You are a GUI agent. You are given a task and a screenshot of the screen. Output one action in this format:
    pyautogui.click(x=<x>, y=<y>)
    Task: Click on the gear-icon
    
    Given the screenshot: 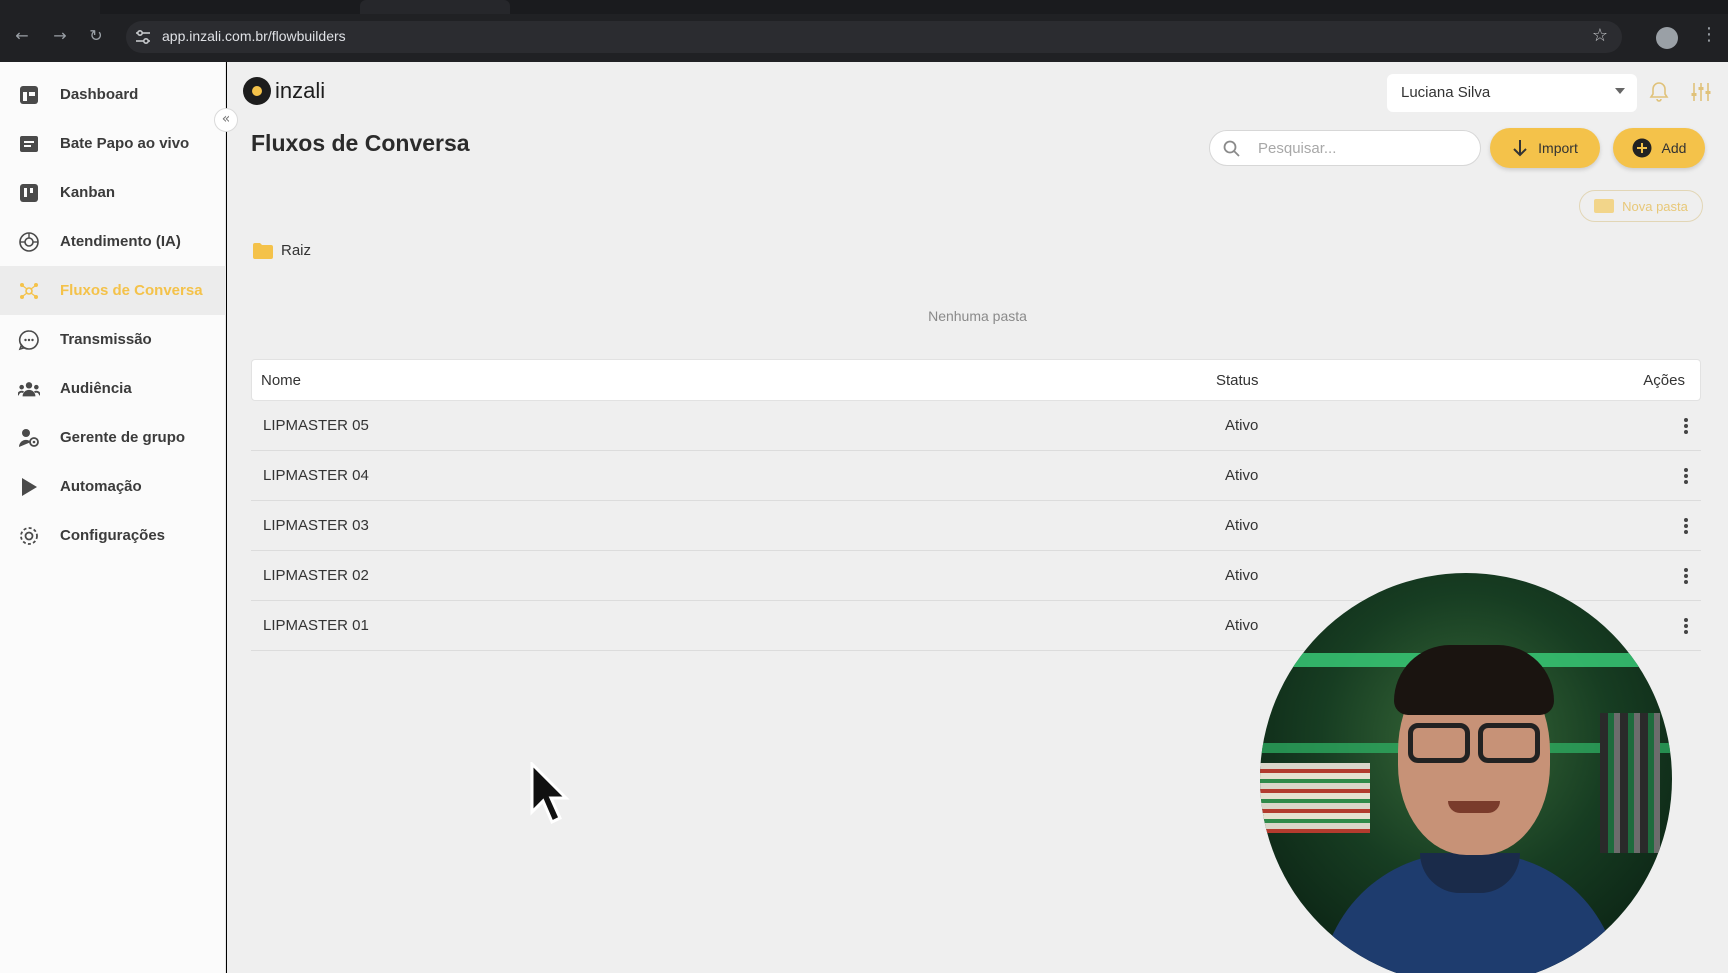 What is the action you would take?
    pyautogui.click(x=29, y=536)
    